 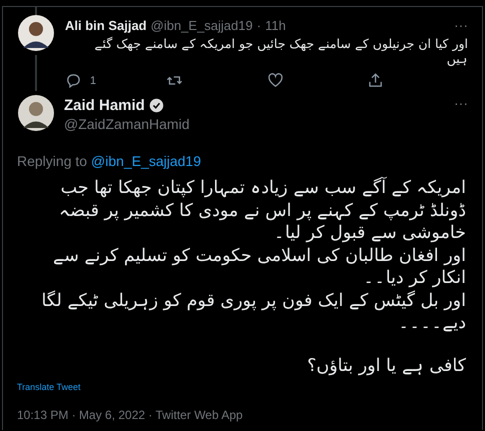 What do you see at coordinates (253, 312) in the screenshot?
I see `tweet-paragraph: اور بل گیٹس کے ایک فون پر پوری قوم کو زہریلی ٹیکے لگا دیے۔۔۔۔` at bounding box center [253, 312].